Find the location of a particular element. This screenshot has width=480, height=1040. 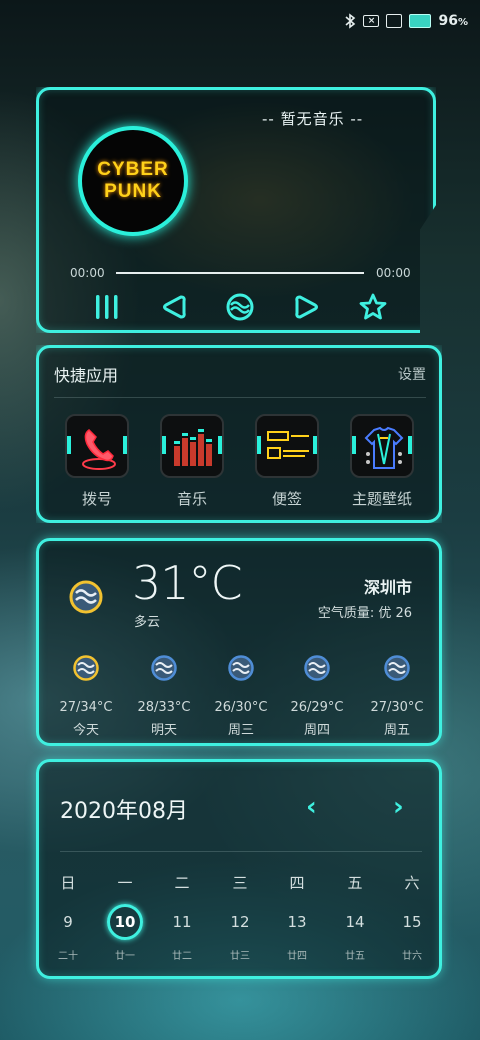

app-label: 主题壁纸 is located at coordinates (381, 499).